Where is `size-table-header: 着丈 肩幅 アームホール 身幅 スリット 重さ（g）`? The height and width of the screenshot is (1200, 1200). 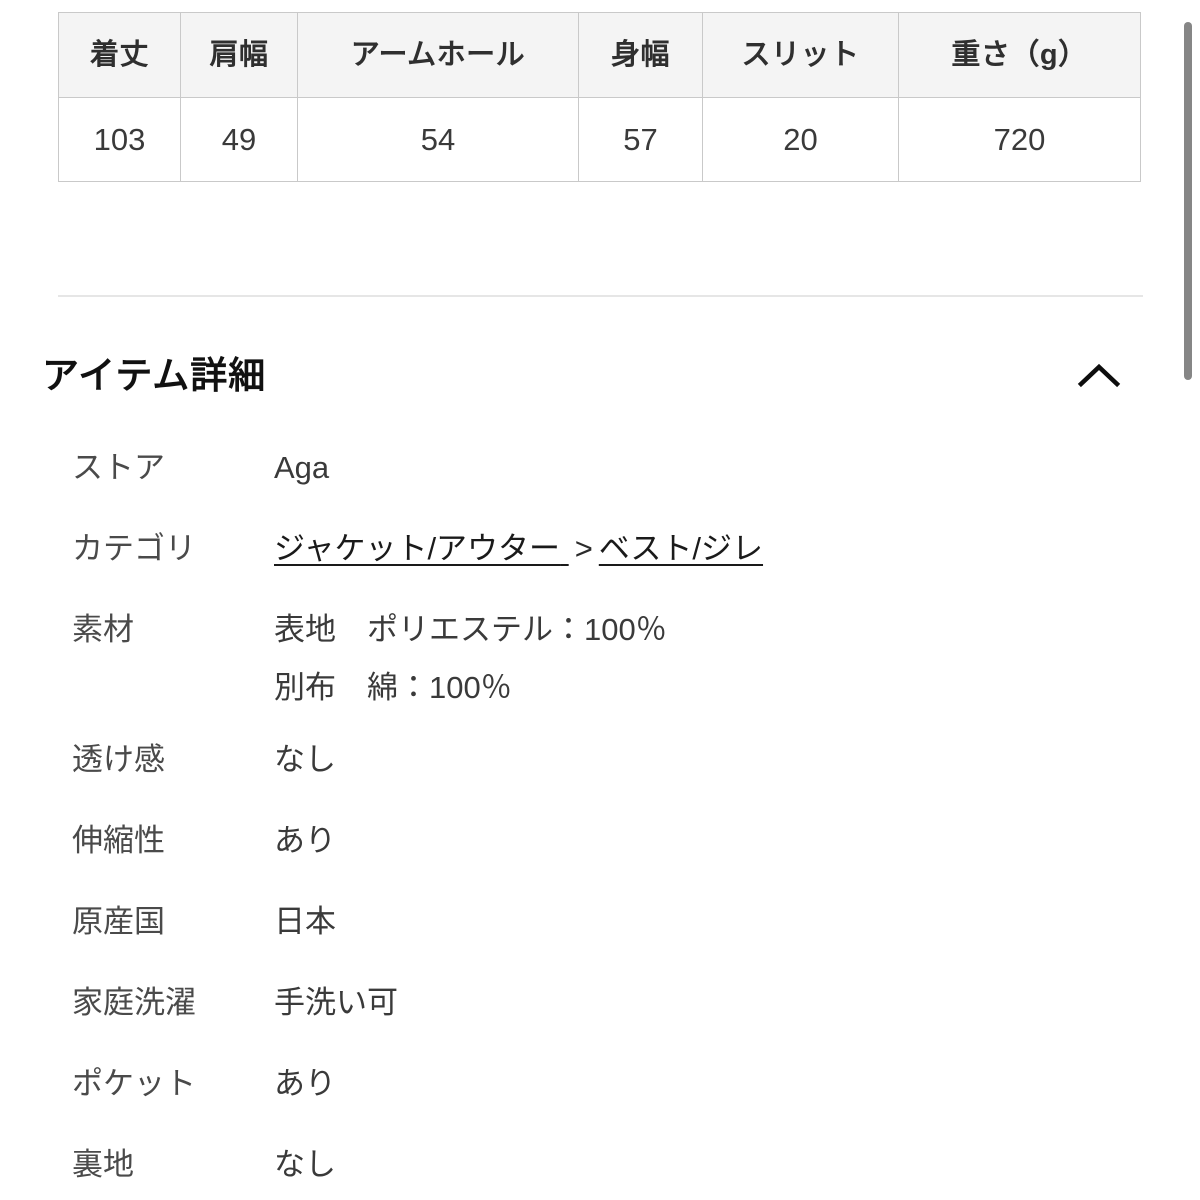 size-table-header: 着丈 肩幅 アームホール 身幅 スリット 重さ（g） is located at coordinates (599, 55).